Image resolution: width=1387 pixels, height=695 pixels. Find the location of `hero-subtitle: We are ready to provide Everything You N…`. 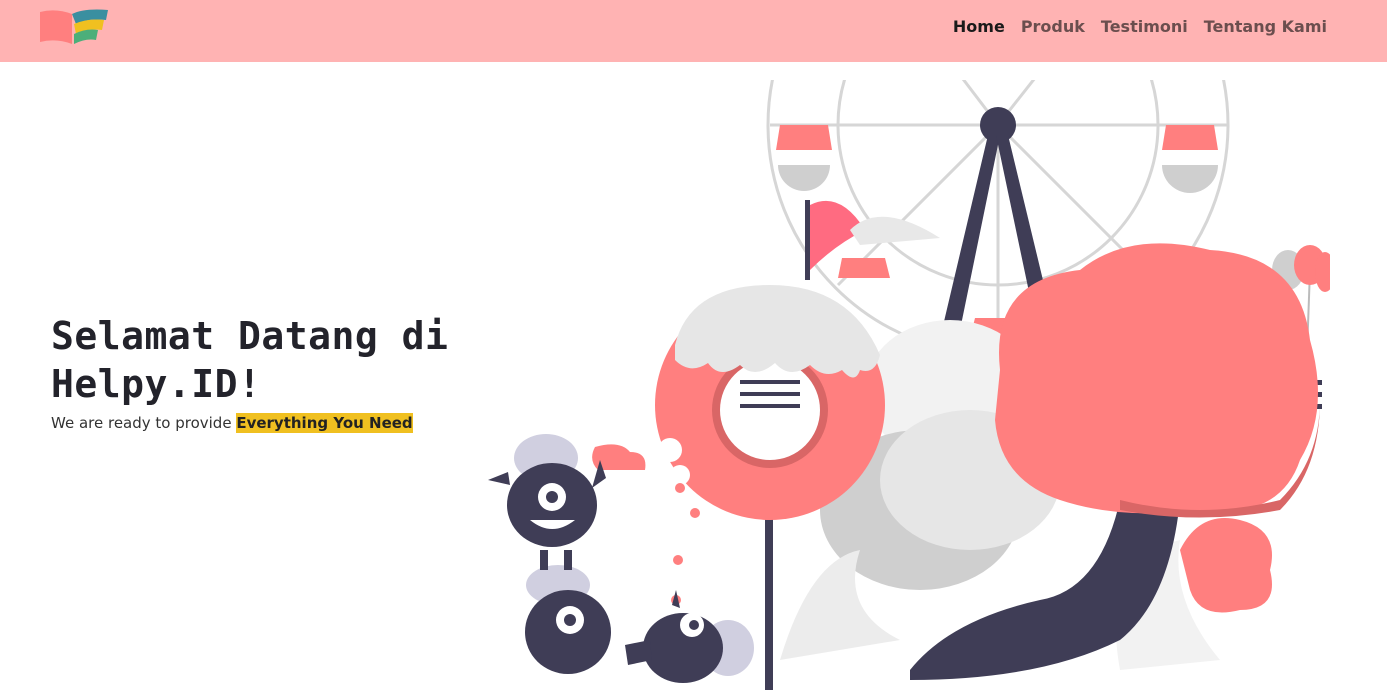

hero-subtitle: We are ready to provide Everything You N… is located at coordinates (261, 423).